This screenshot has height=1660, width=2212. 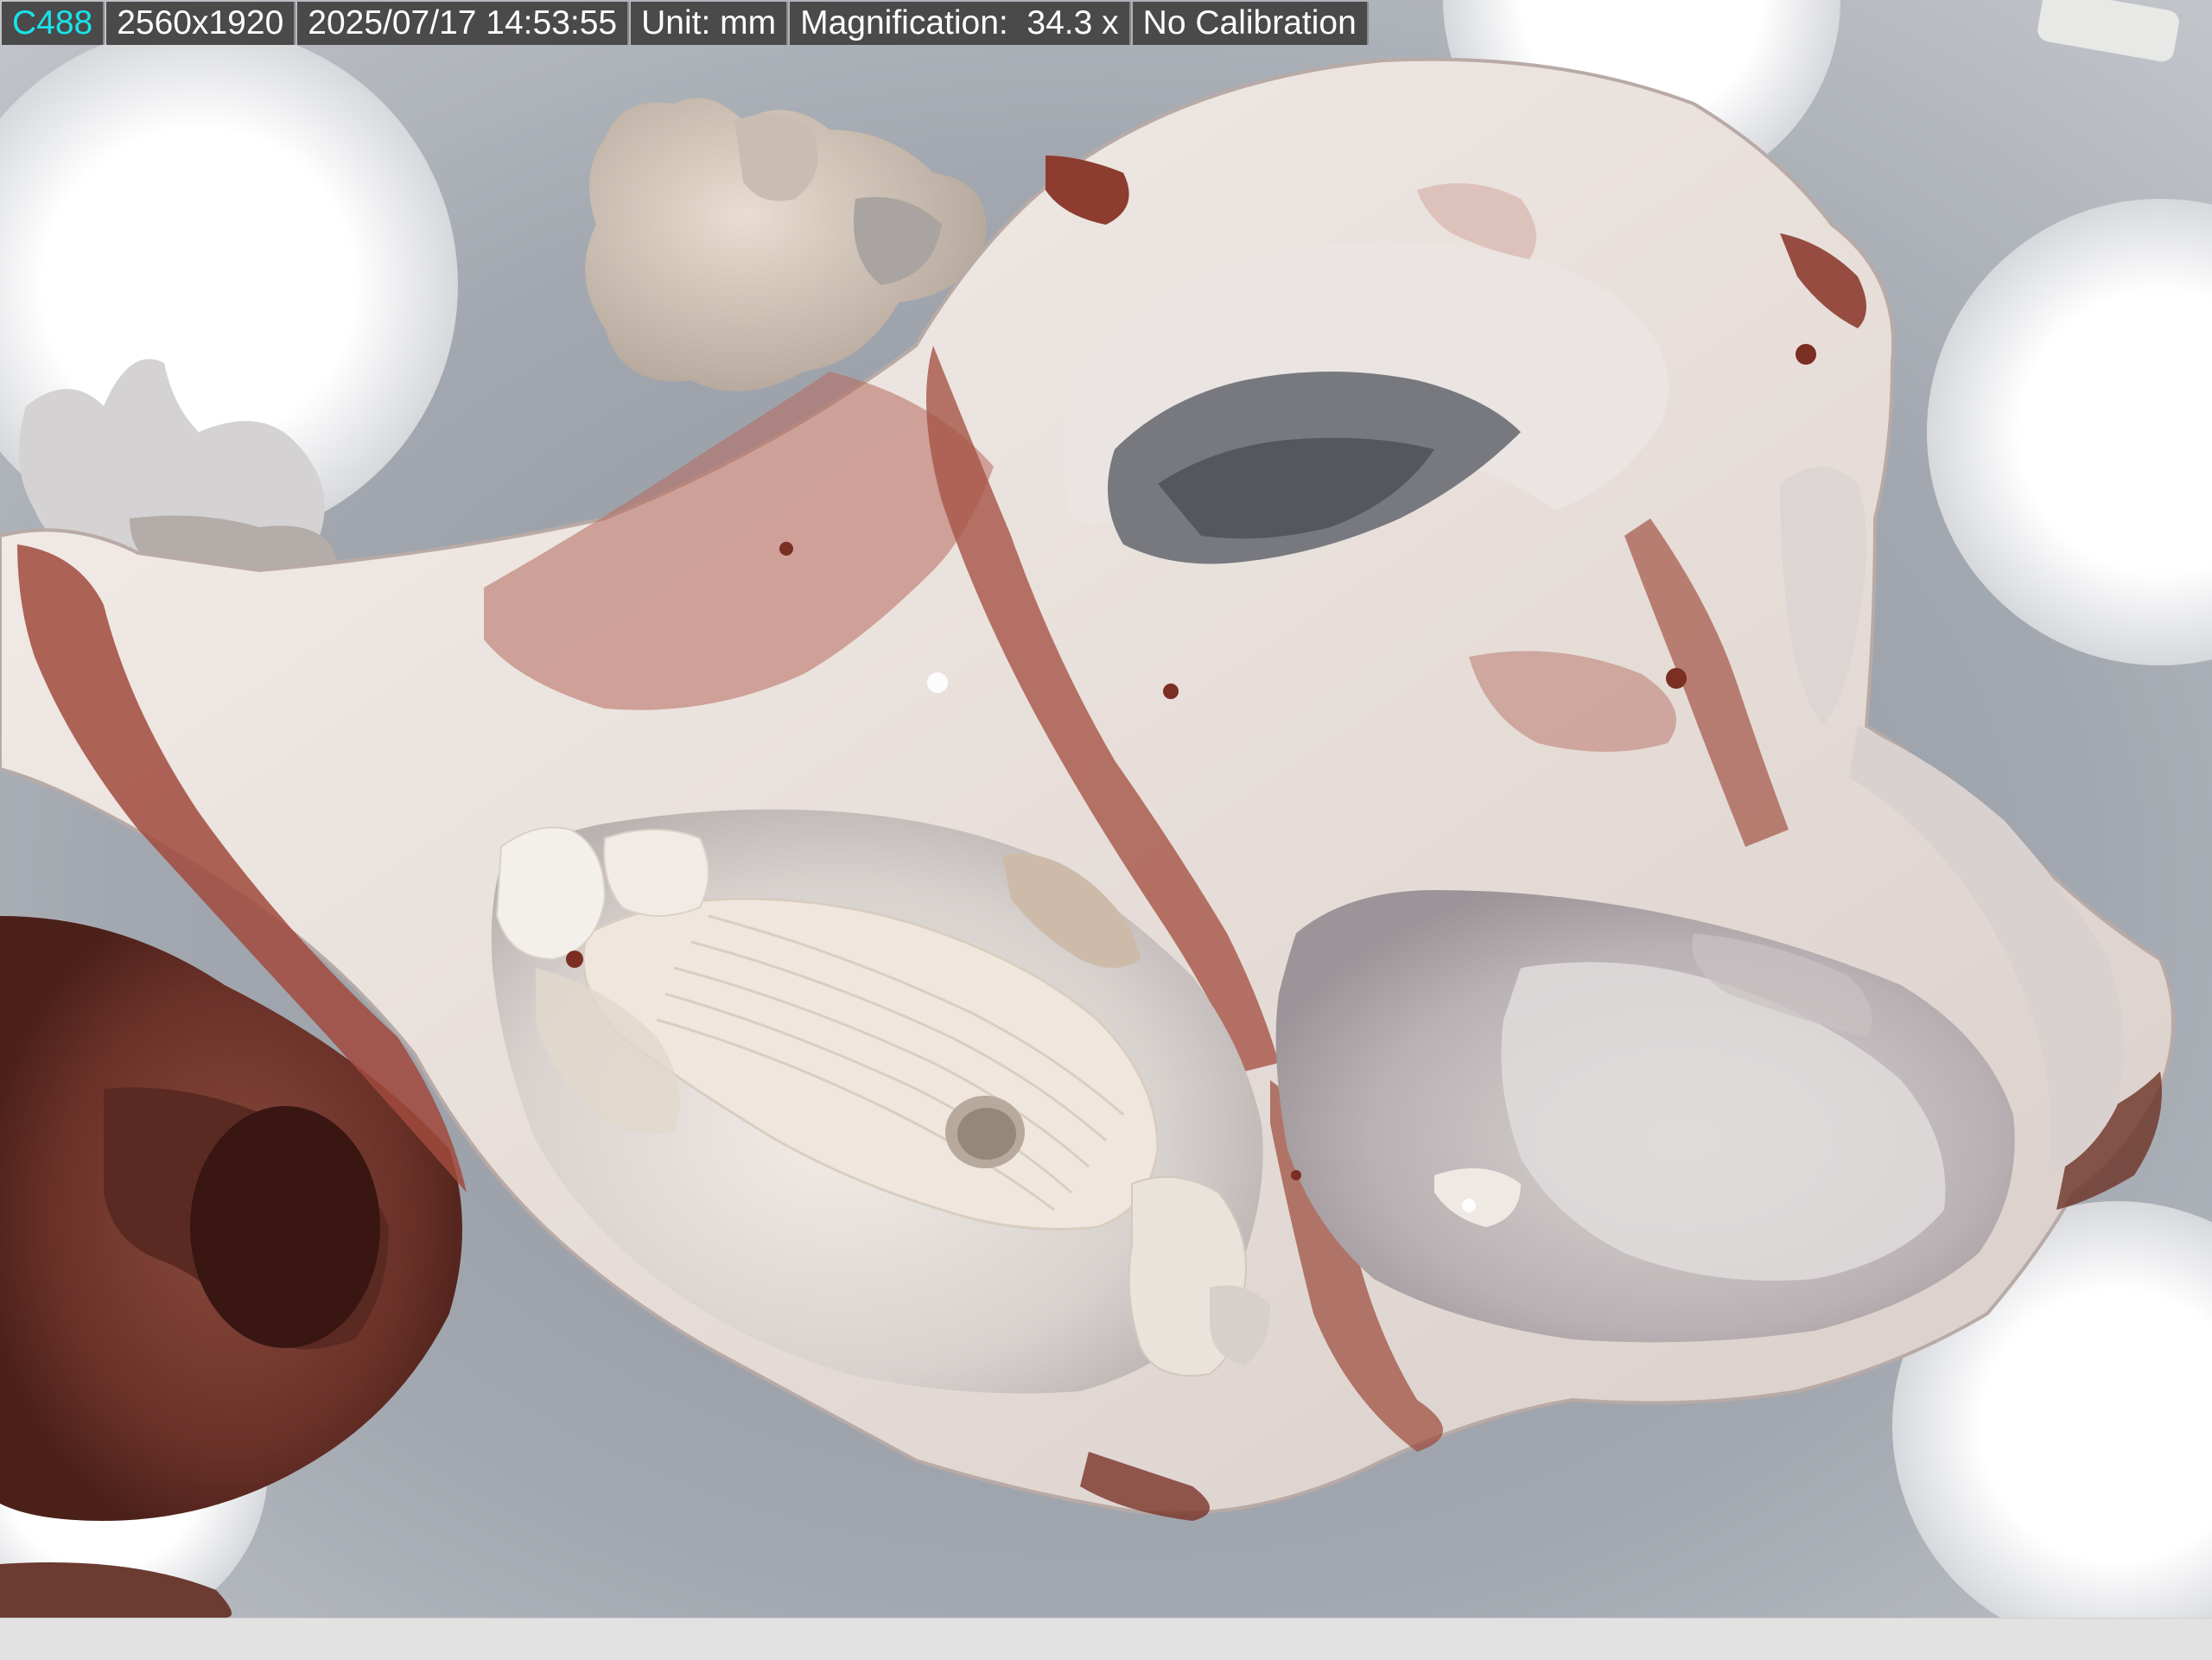 I want to click on magnification-value: 34.3 x, so click(x=1073, y=22).